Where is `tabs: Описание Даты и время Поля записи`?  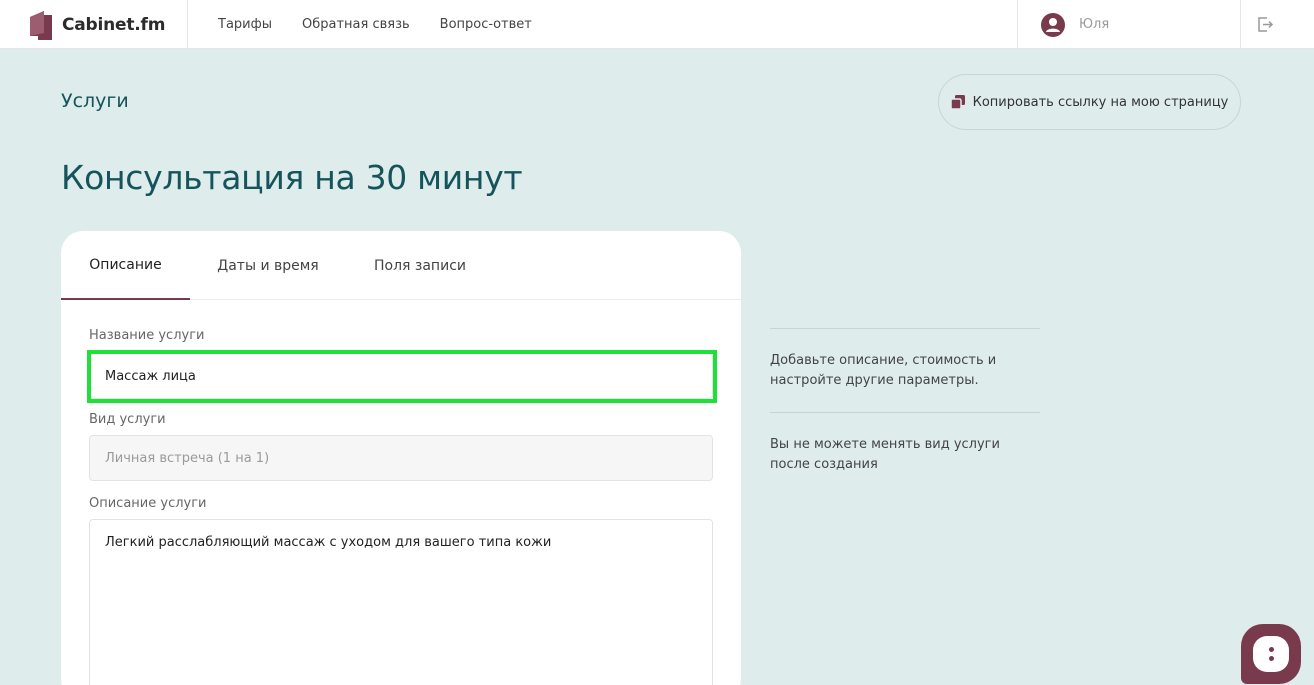
tabs: Описание Даты и время Поля записи is located at coordinates (401, 265).